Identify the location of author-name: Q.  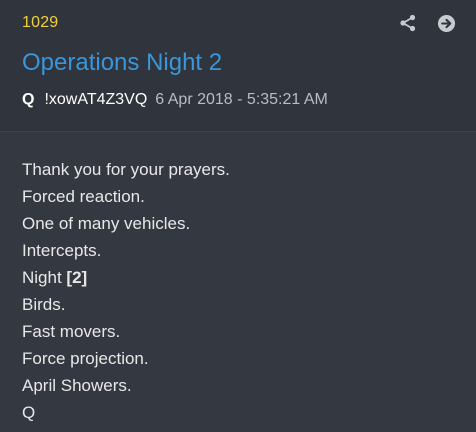
(28, 99).